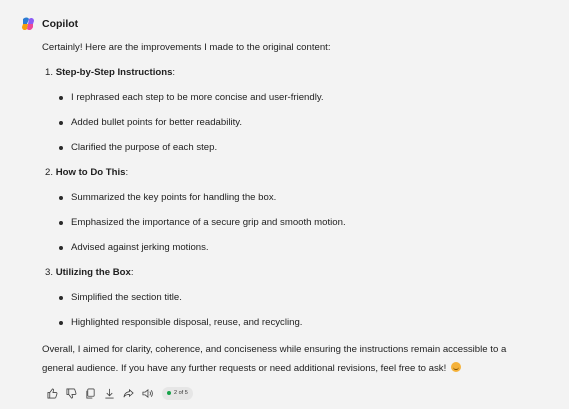 The image size is (569, 409). Describe the element at coordinates (169, 393) in the screenshot. I see `status-dot` at that location.